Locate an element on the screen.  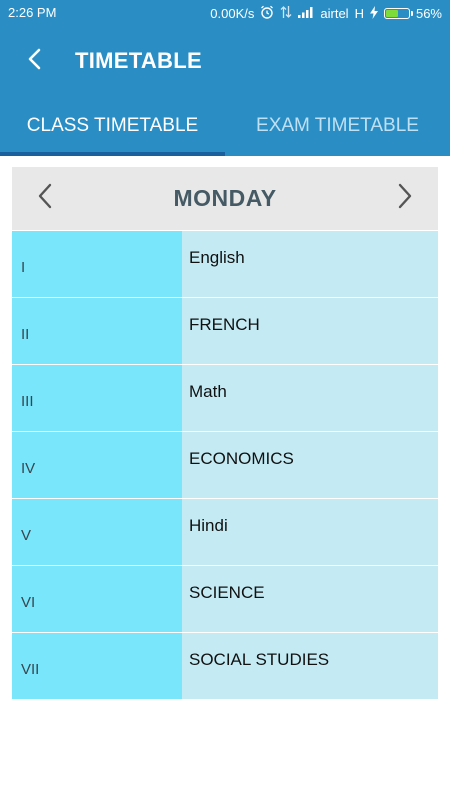
tab-label: CLASS TIMETABLE is located at coordinates (112, 125).